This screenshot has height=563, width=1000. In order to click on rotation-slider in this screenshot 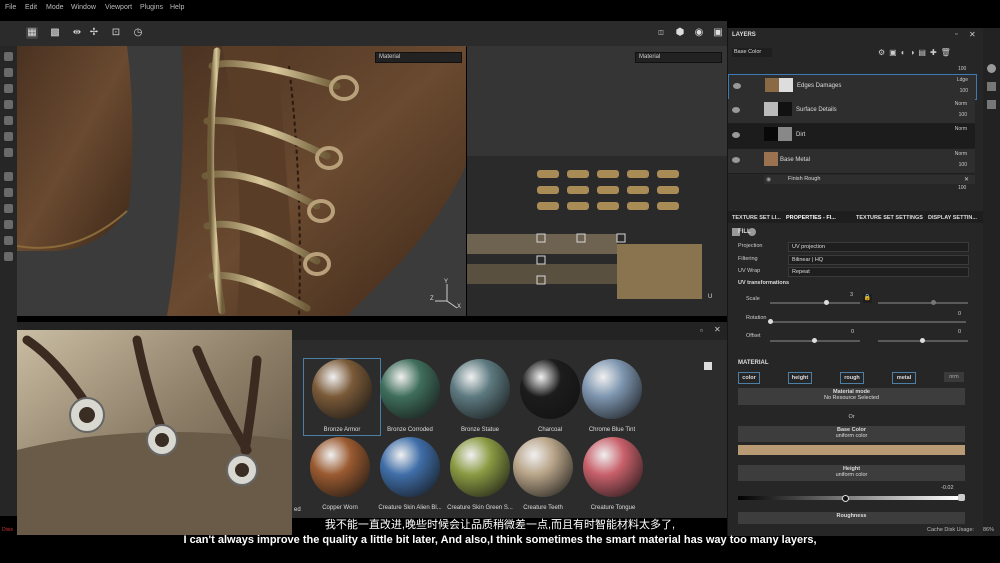, I will do `click(868, 322)`.